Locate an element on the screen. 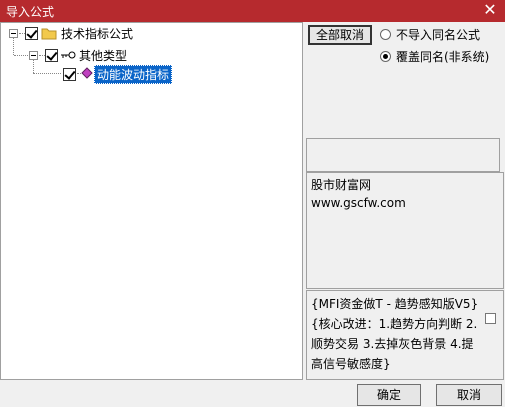  ok-button: 确定 is located at coordinates (389, 395).